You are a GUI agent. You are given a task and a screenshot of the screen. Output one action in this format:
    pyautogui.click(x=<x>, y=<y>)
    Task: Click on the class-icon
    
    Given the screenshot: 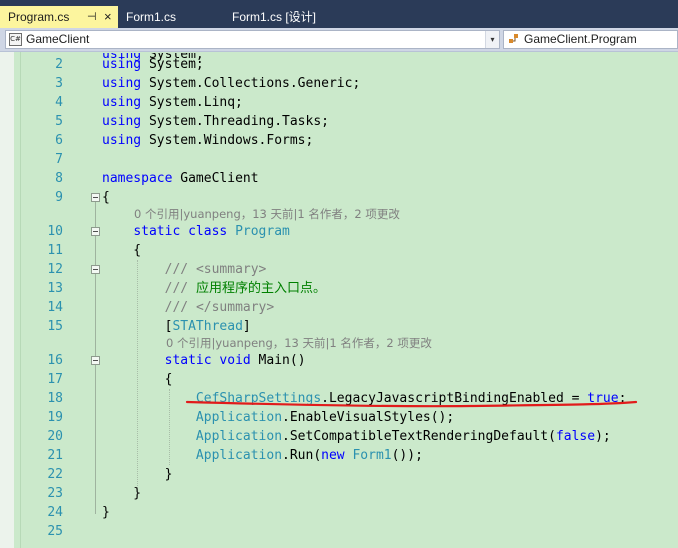 What is the action you would take?
    pyautogui.click(x=513, y=38)
    